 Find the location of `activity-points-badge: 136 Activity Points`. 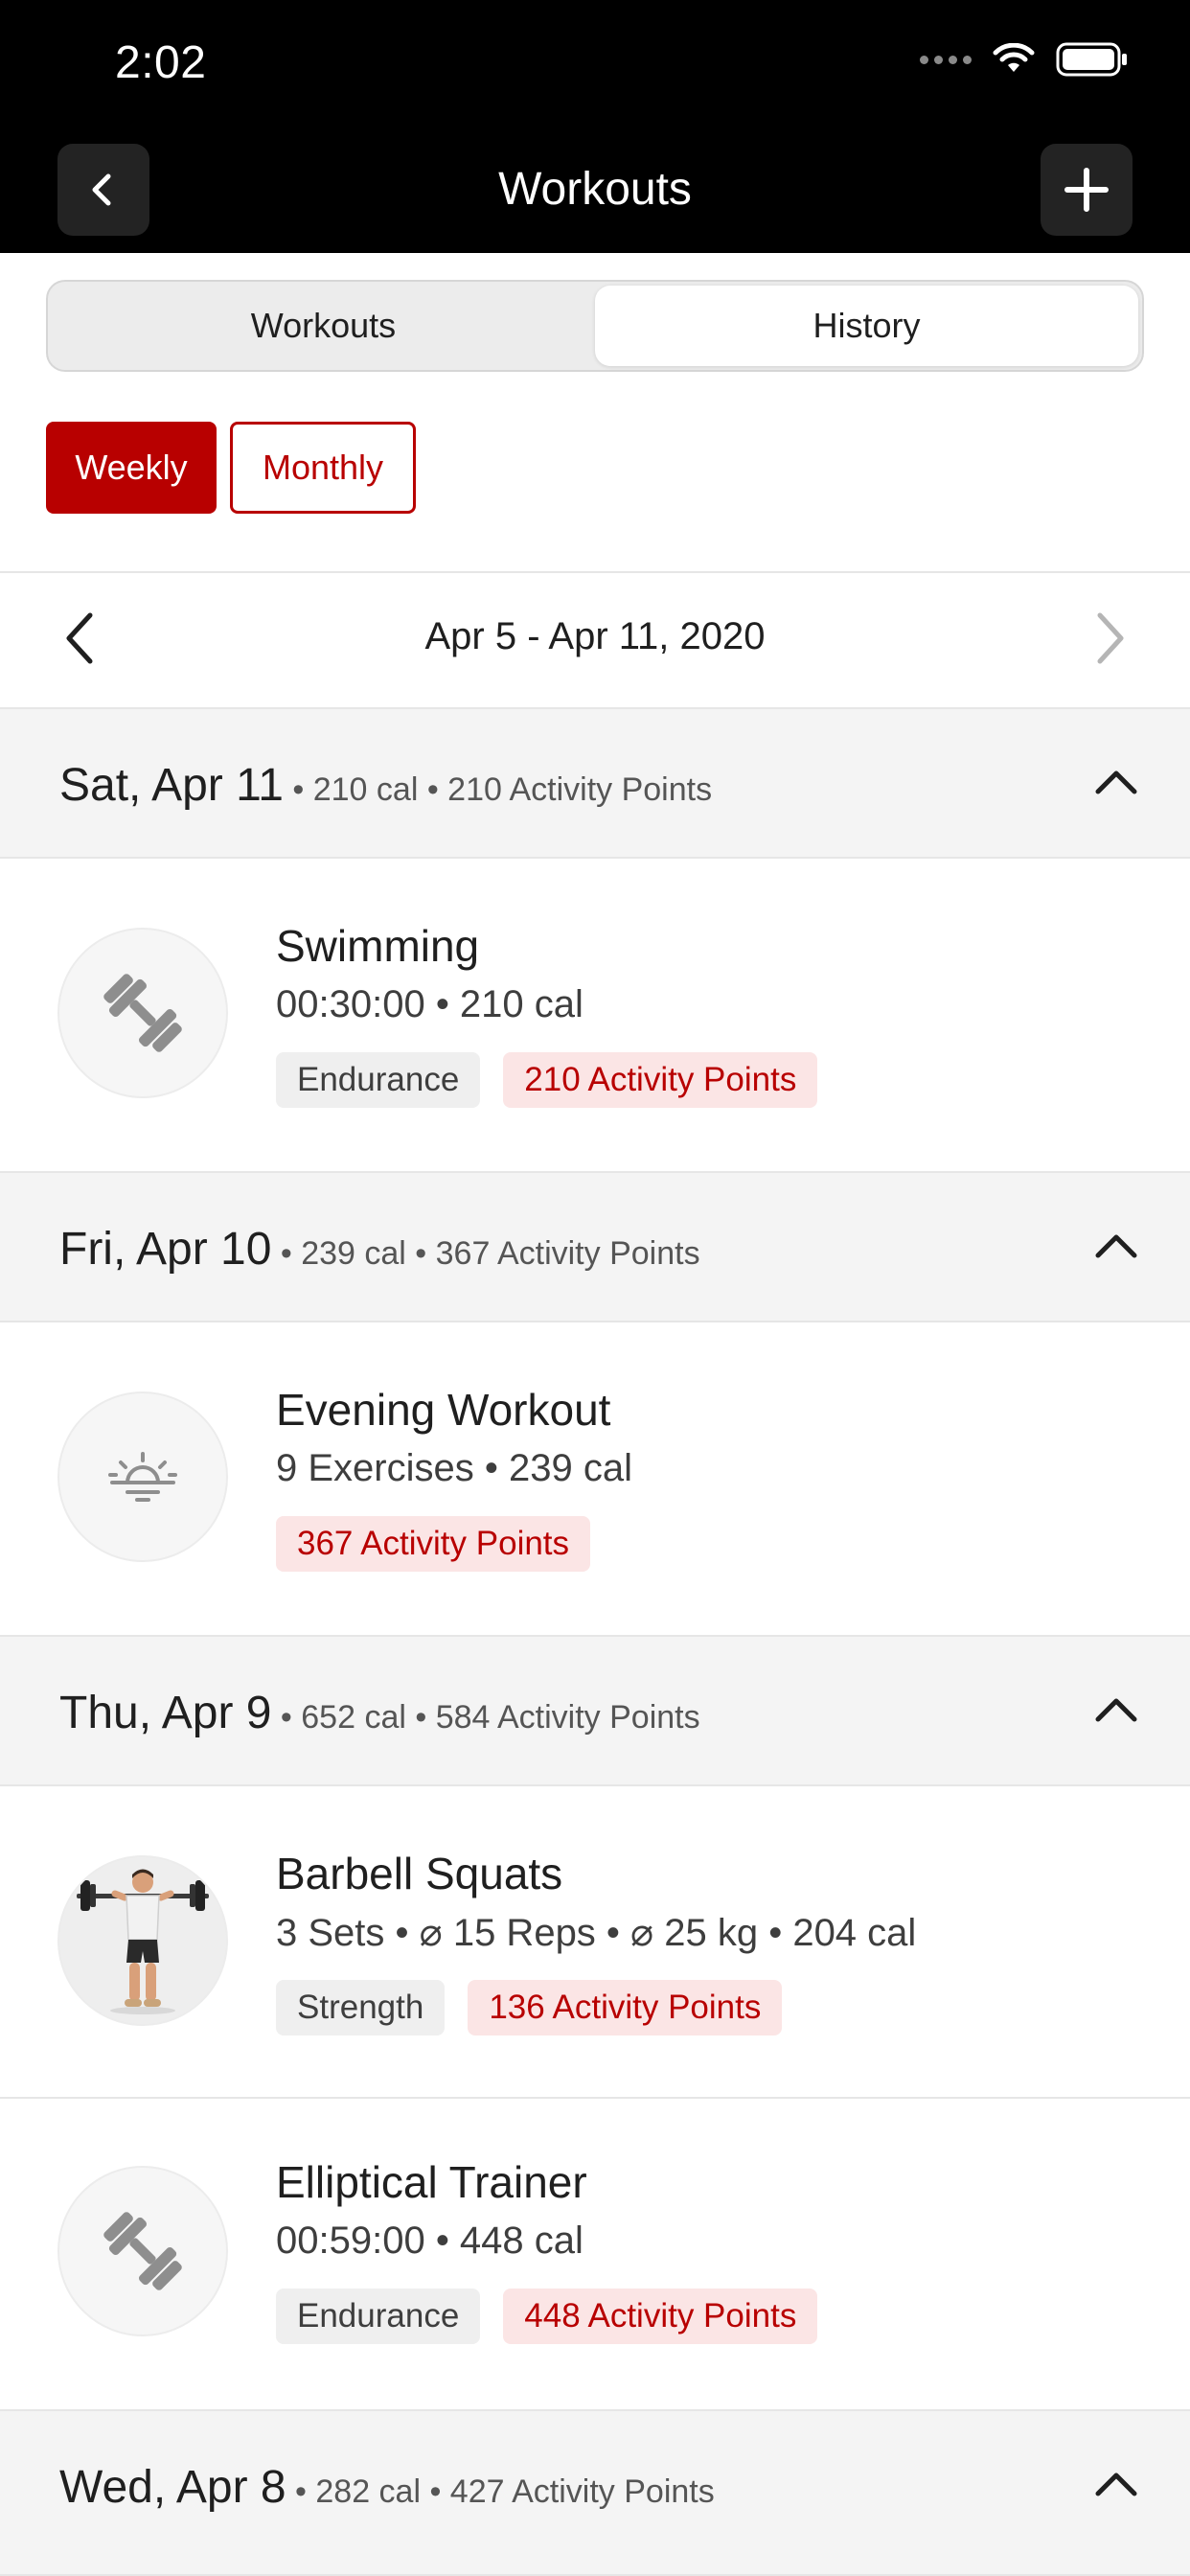

activity-points-badge: 136 Activity Points is located at coordinates (625, 2008).